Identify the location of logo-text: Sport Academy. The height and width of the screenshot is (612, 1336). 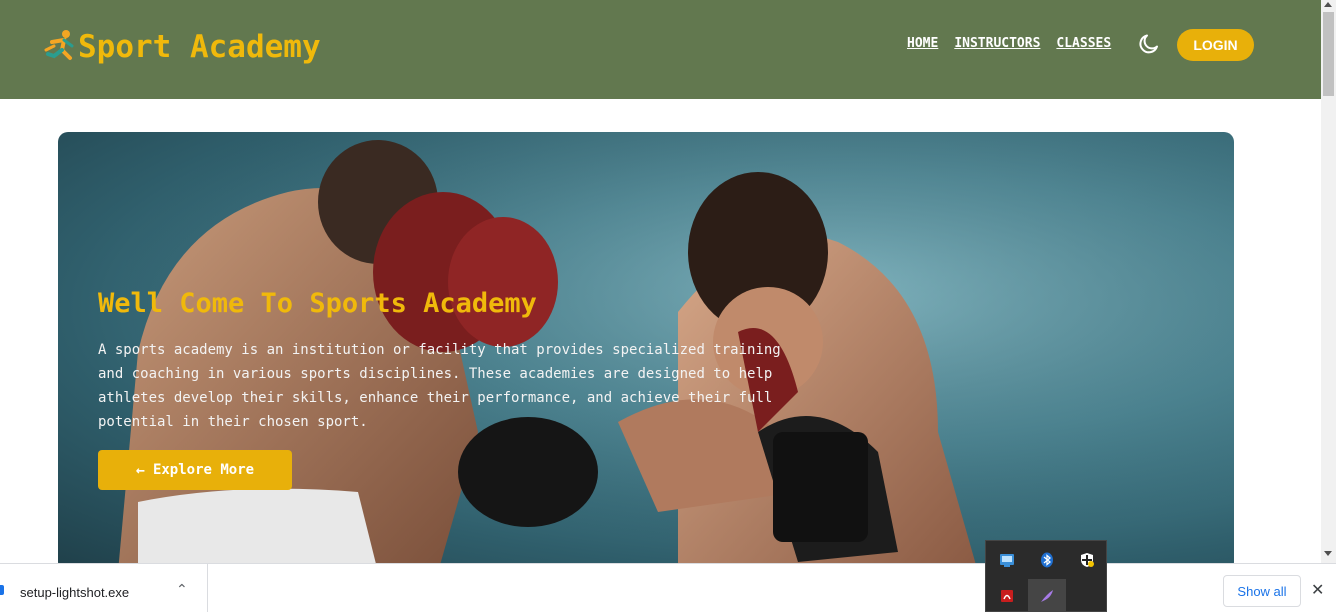
(199, 47).